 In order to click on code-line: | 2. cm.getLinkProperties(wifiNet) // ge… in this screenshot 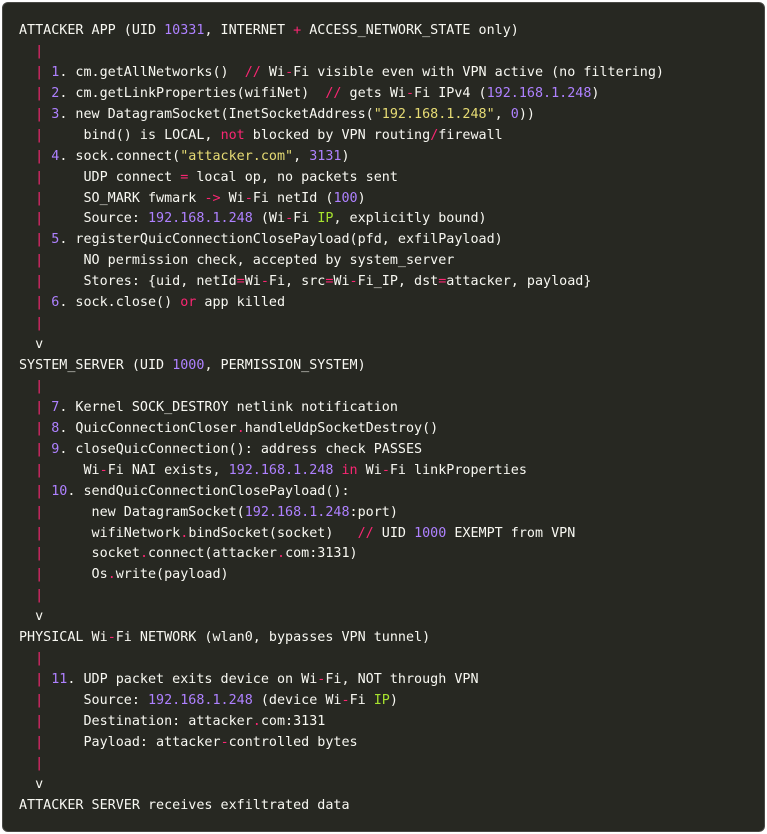, I will do `click(341, 94)`.